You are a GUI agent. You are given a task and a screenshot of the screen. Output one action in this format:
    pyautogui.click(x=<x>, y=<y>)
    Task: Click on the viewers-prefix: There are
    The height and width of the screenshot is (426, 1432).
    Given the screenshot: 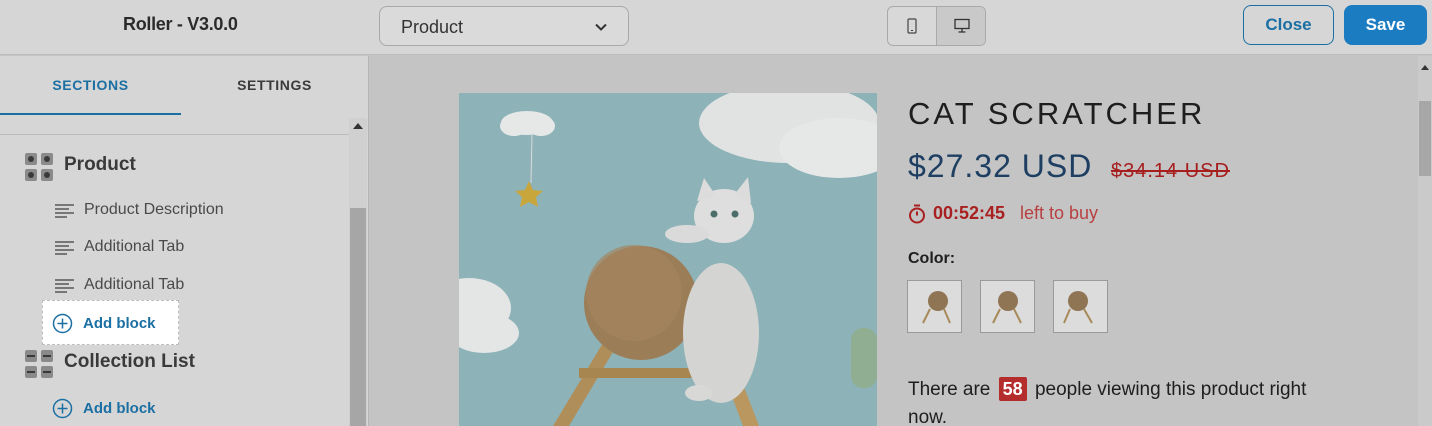 What is the action you would take?
    pyautogui.click(x=949, y=389)
    